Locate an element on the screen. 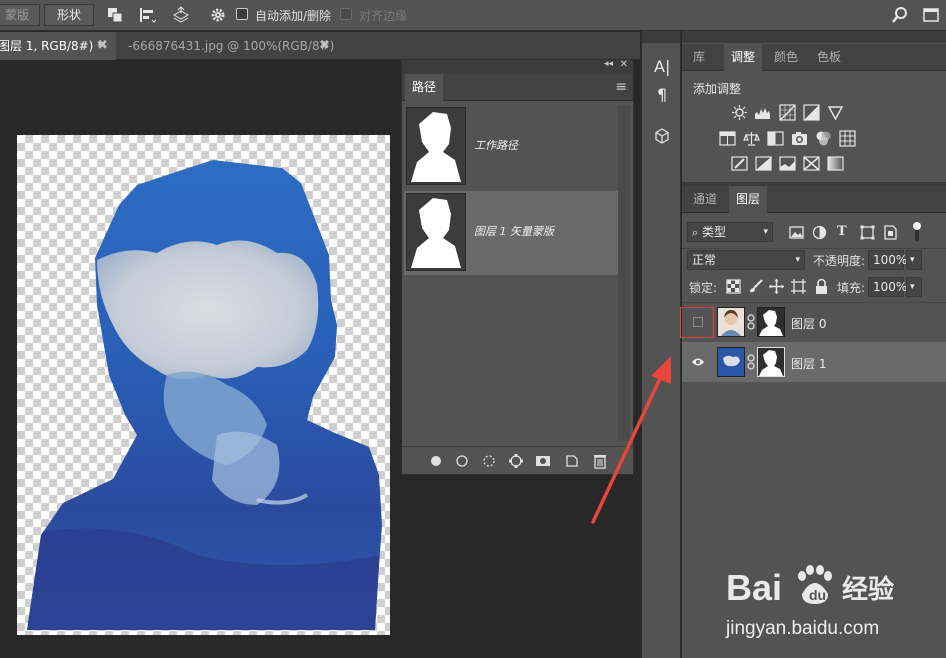 Image resolution: width=946 pixels, height=658 pixels. vibrance-icon is located at coordinates (835, 112).